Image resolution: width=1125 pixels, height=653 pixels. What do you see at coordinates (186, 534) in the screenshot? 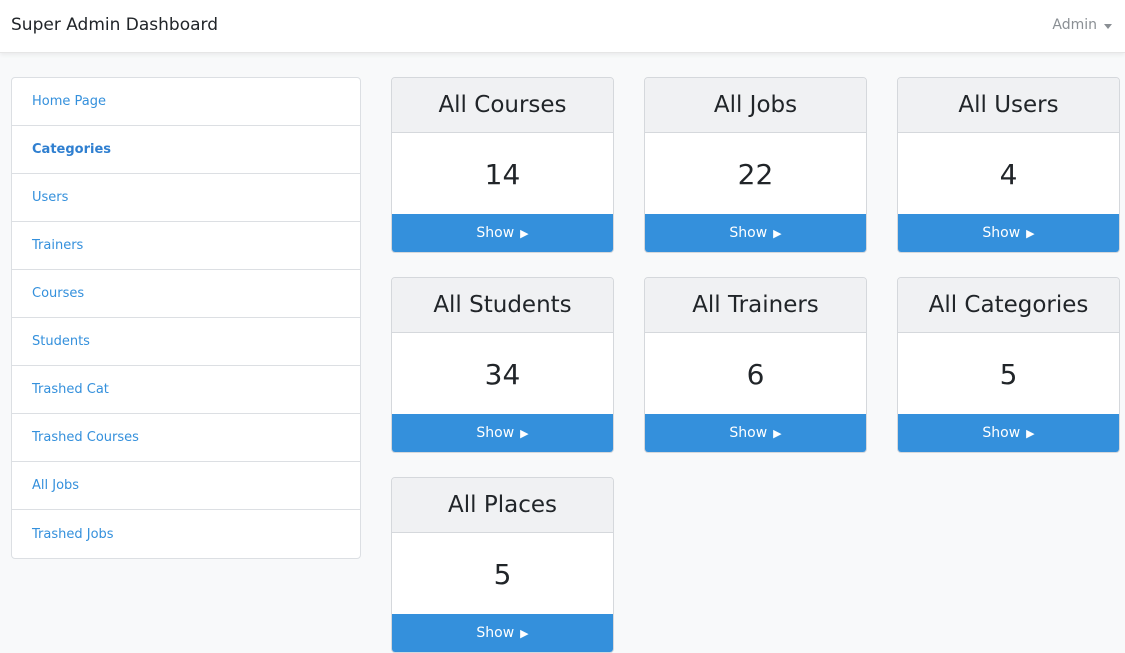
I see `sidebar-item-trashed-jobs: Trashed Jobs` at bounding box center [186, 534].